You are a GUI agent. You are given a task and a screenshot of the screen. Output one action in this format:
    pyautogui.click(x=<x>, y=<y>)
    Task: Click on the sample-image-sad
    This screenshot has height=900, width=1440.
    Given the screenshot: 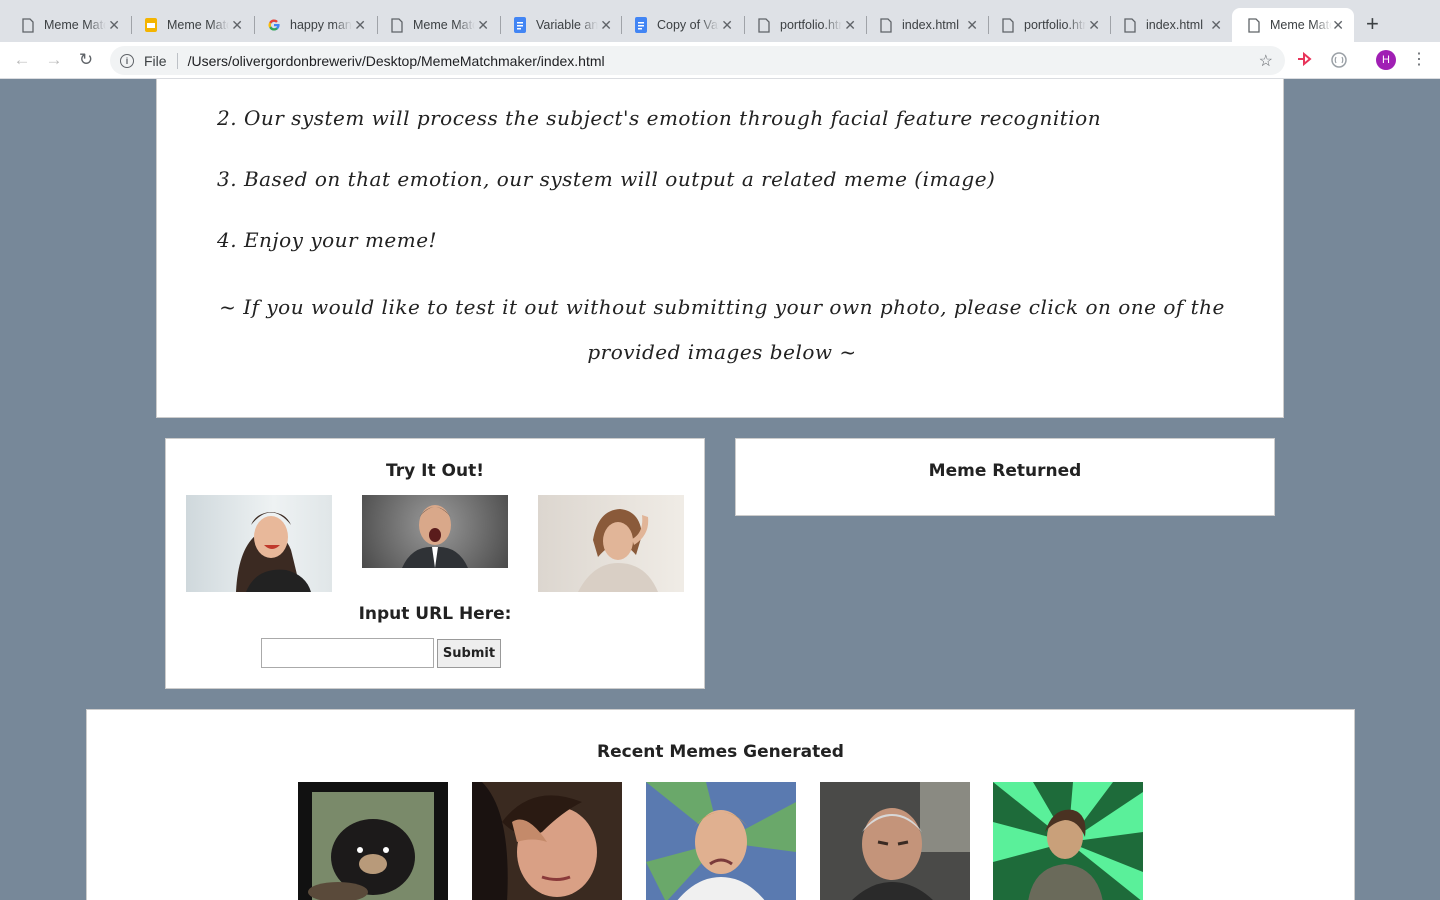 What is the action you would take?
    pyautogui.click(x=611, y=543)
    